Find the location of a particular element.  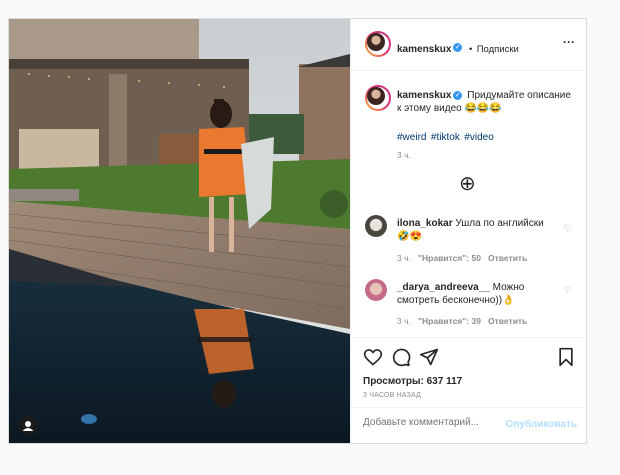

bookmark-icon is located at coordinates (566, 359).